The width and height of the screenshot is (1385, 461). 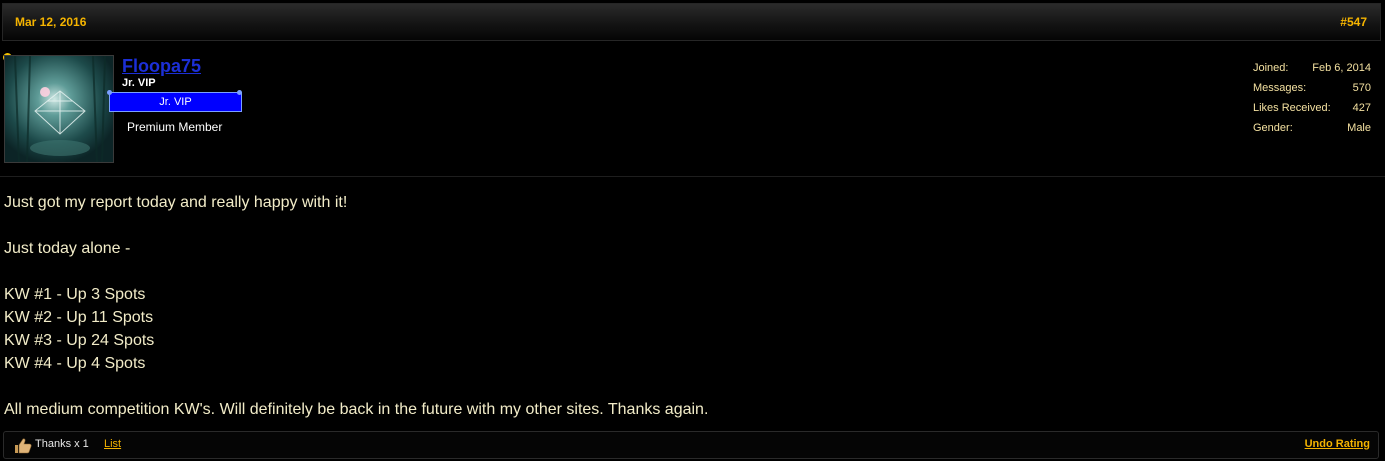 What do you see at coordinates (79, 340) in the screenshot?
I see `message-line: KW #3 - Up 24 Spots` at bounding box center [79, 340].